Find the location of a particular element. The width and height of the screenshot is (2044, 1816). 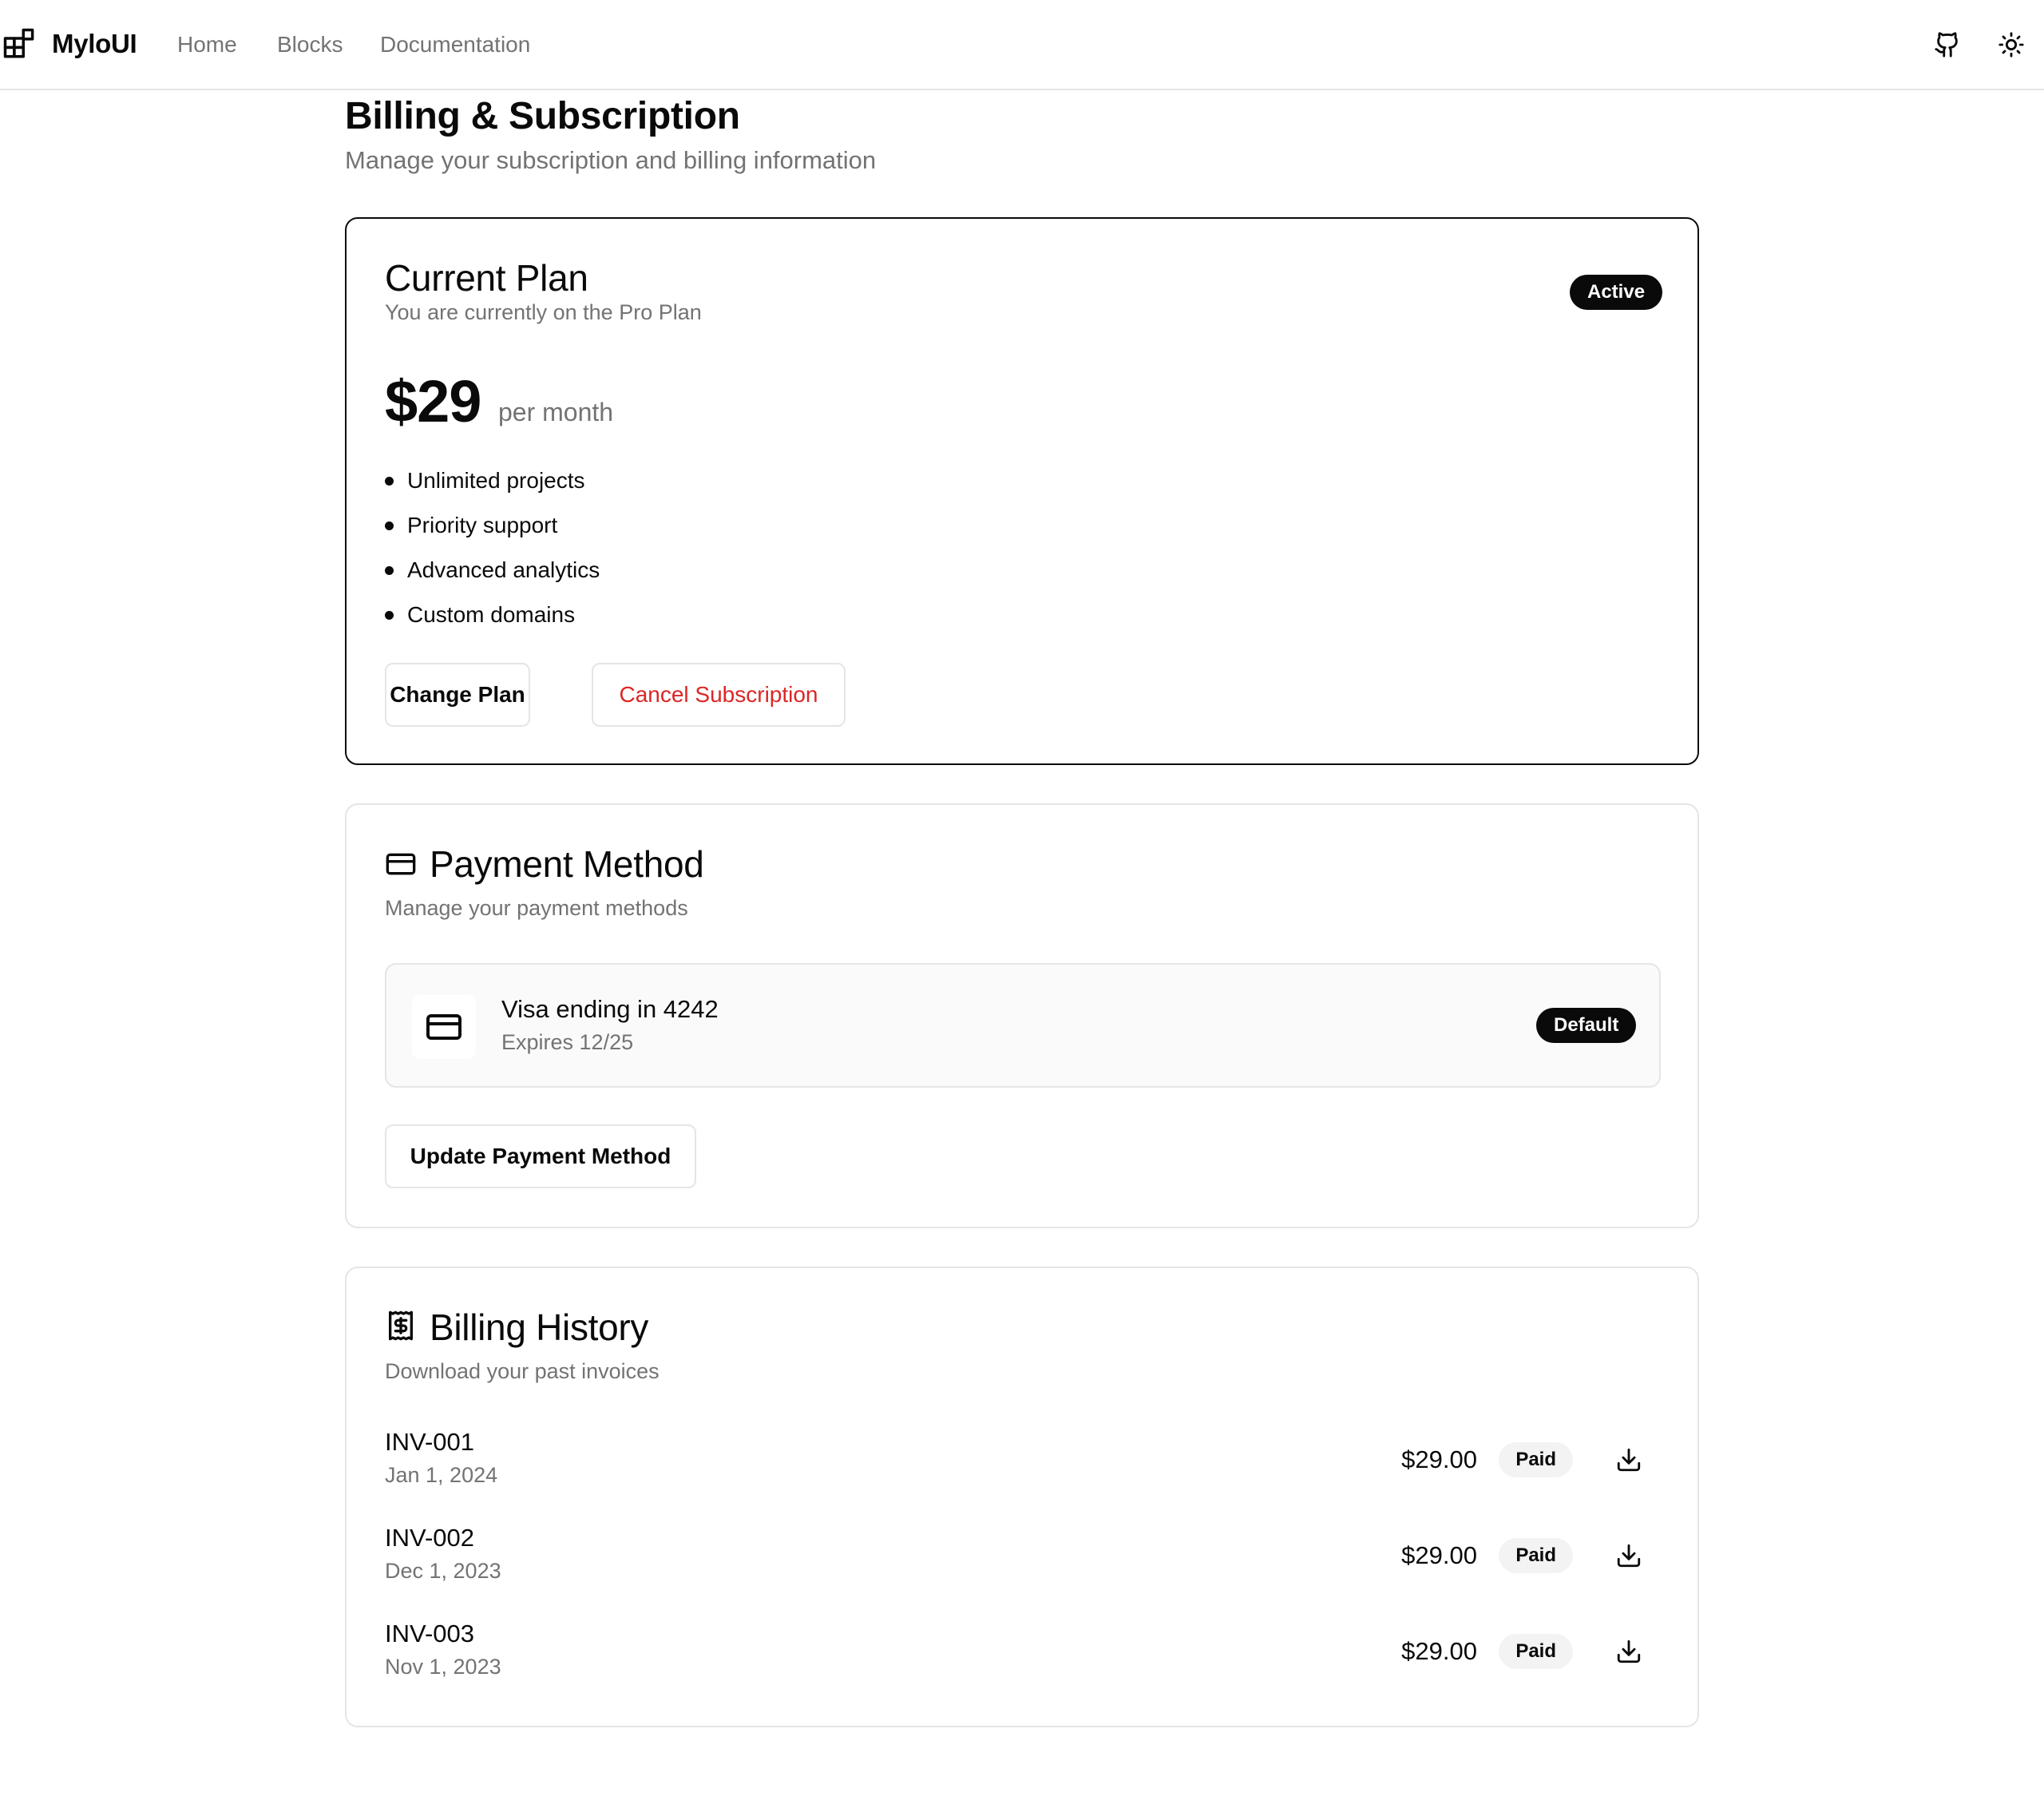

current-plan-description: You are currently on the Pro Plan is located at coordinates (543, 312).